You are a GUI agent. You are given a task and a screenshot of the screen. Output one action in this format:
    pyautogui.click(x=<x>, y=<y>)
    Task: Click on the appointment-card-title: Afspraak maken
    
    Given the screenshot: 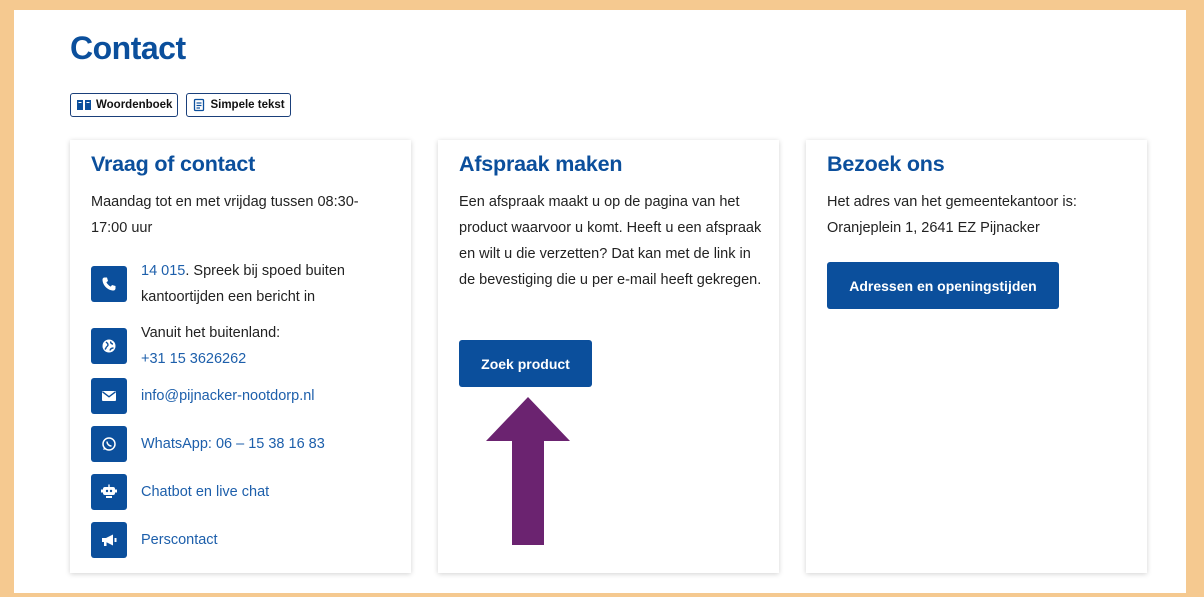 What is the action you would take?
    pyautogui.click(x=541, y=164)
    